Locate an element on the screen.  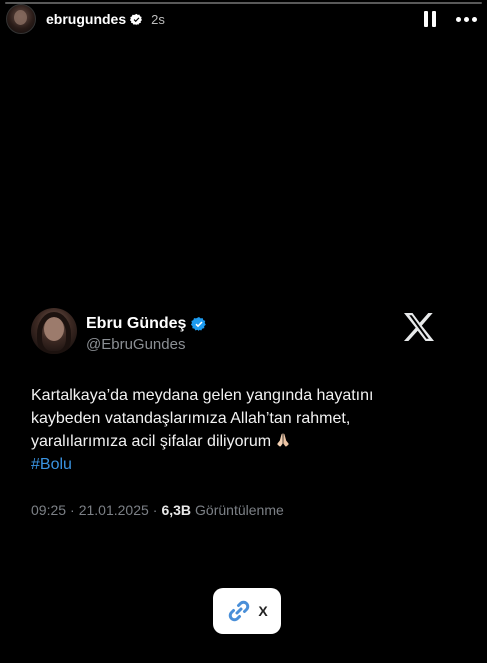
tweet-author: Ebru Gündeş @EbruGundes is located at coordinates (146, 334).